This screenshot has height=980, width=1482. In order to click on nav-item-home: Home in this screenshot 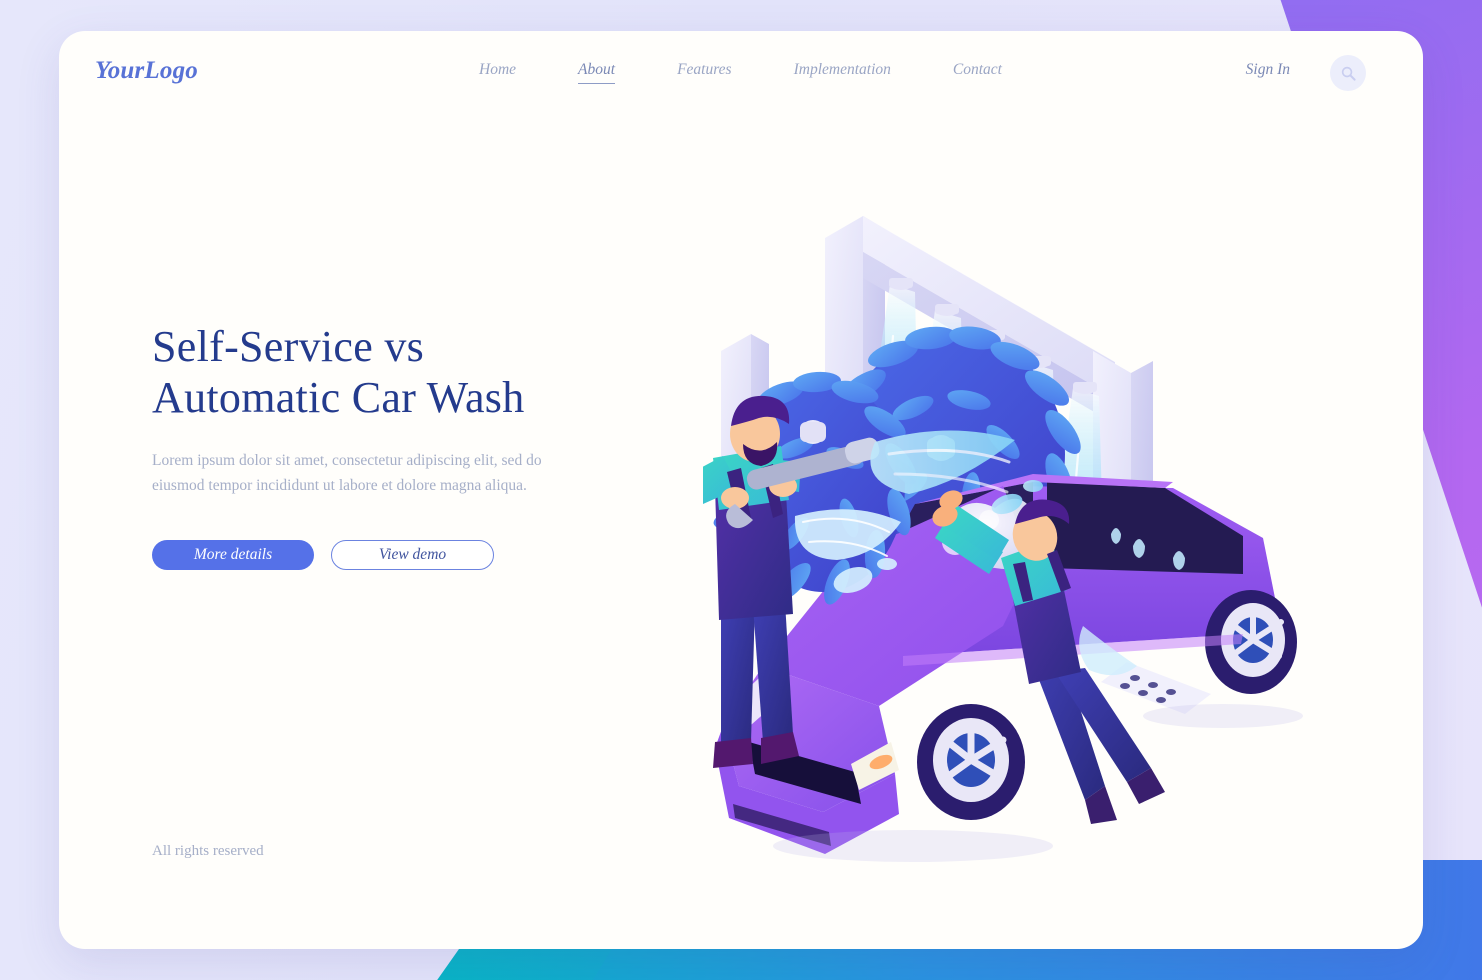, I will do `click(497, 72)`.